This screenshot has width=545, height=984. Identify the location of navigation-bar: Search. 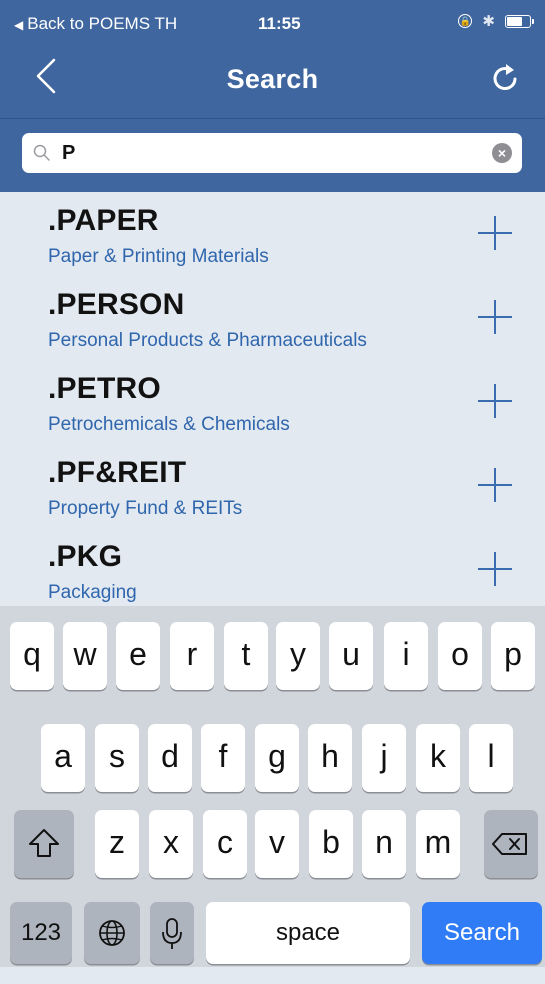
(272, 79).